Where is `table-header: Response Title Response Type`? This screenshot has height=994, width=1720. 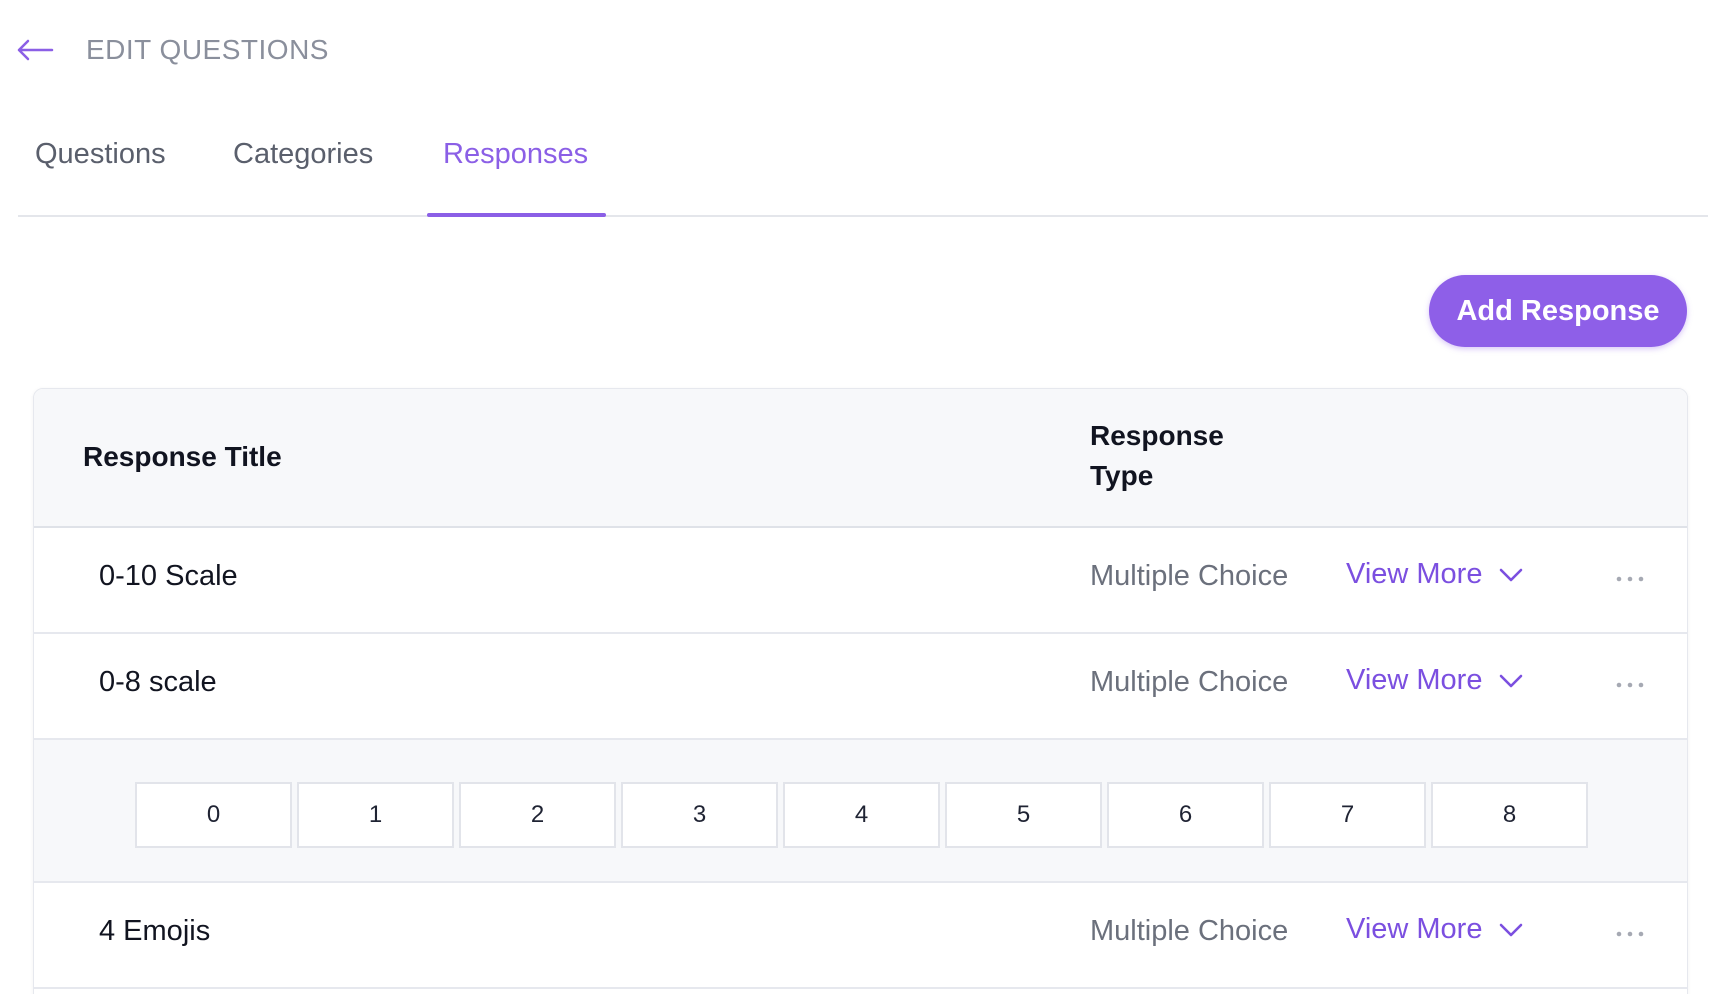
table-header: Response Title Response Type is located at coordinates (860, 458).